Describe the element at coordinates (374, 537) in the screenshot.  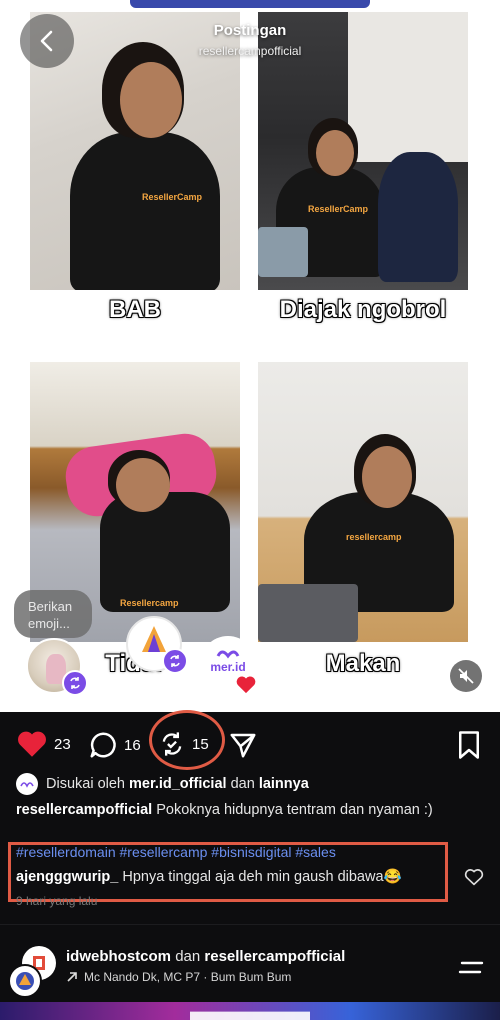
I see `shirt-brand: resellercamp` at that location.